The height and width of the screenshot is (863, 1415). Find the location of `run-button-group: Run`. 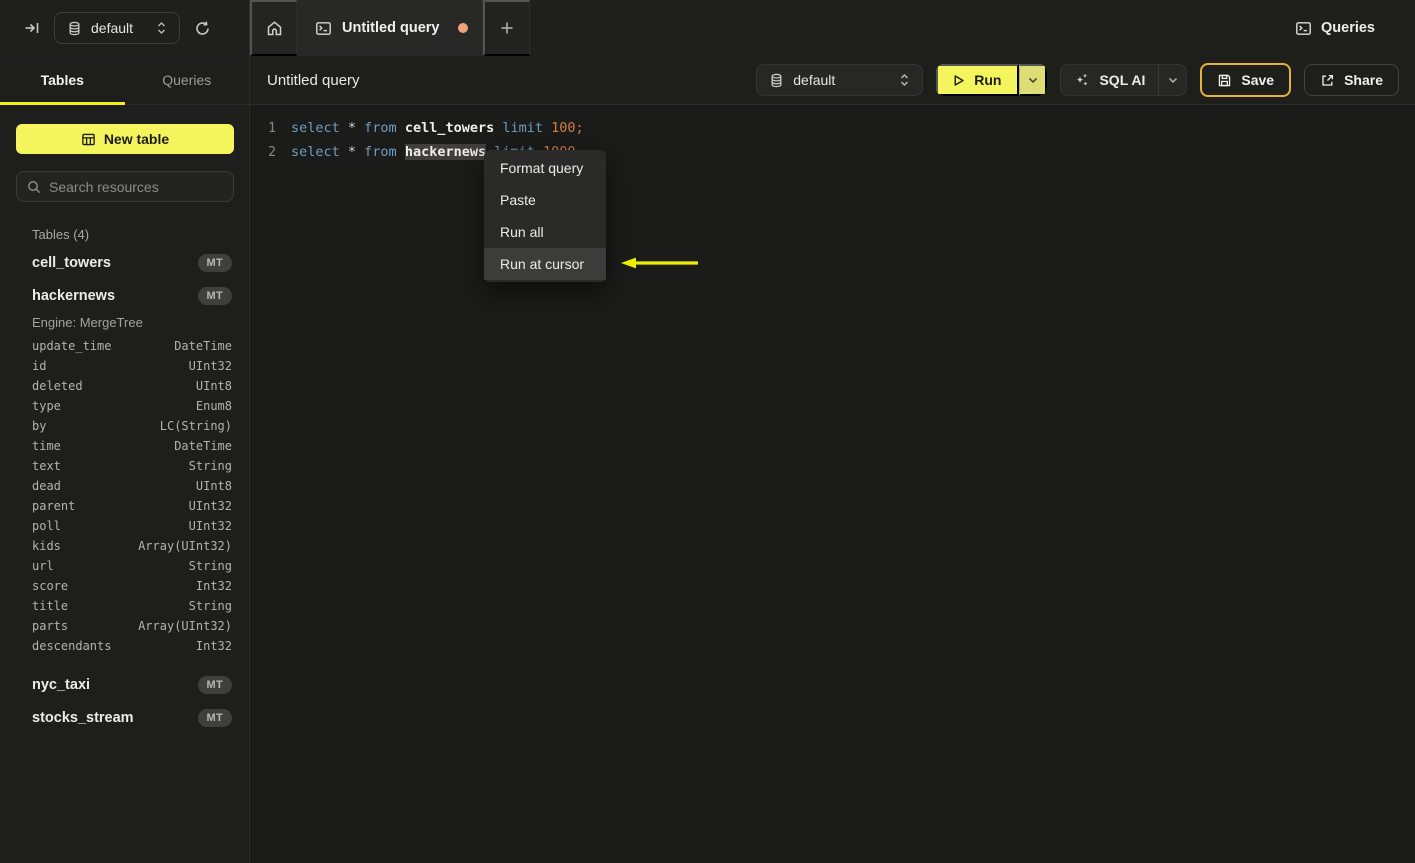

run-button-group: Run is located at coordinates (992, 80).